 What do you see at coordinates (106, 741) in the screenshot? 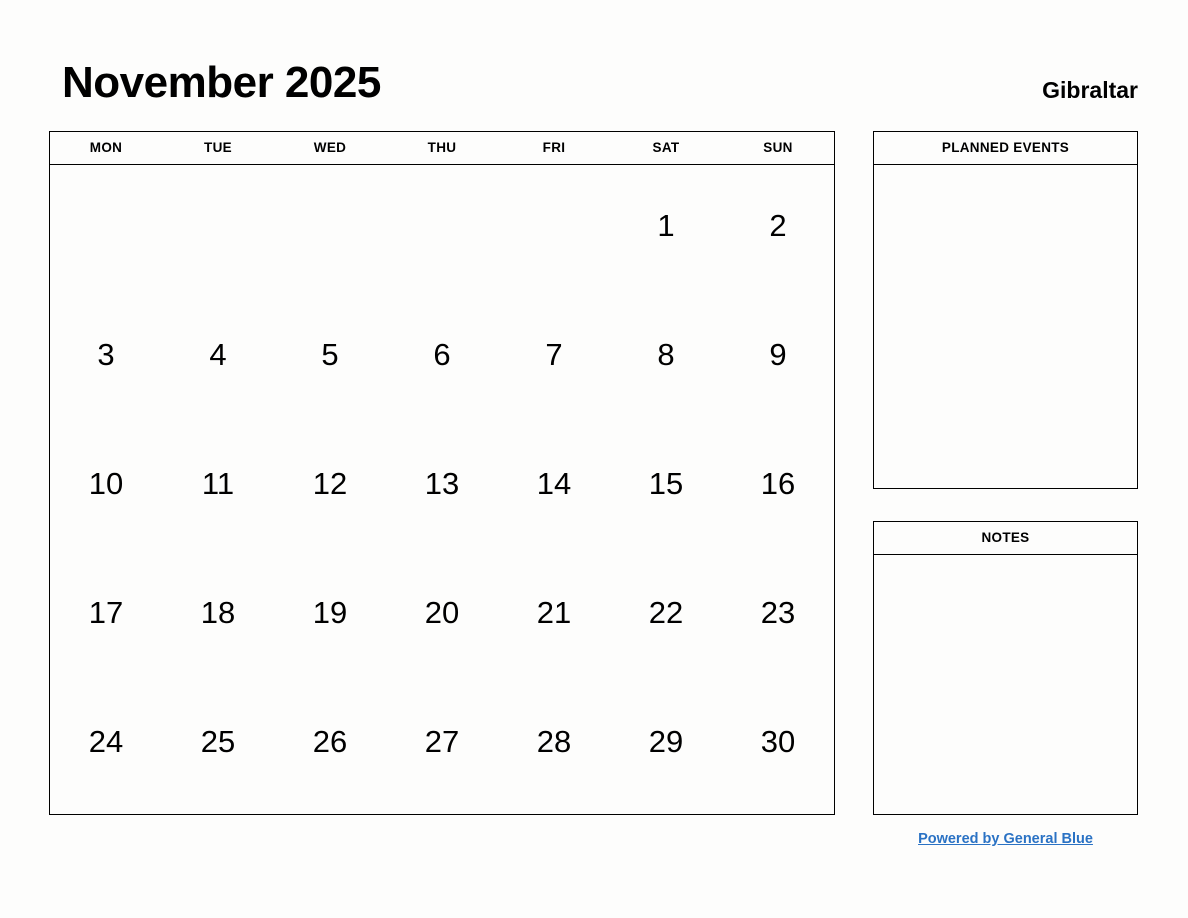
I see `day-number: 24` at bounding box center [106, 741].